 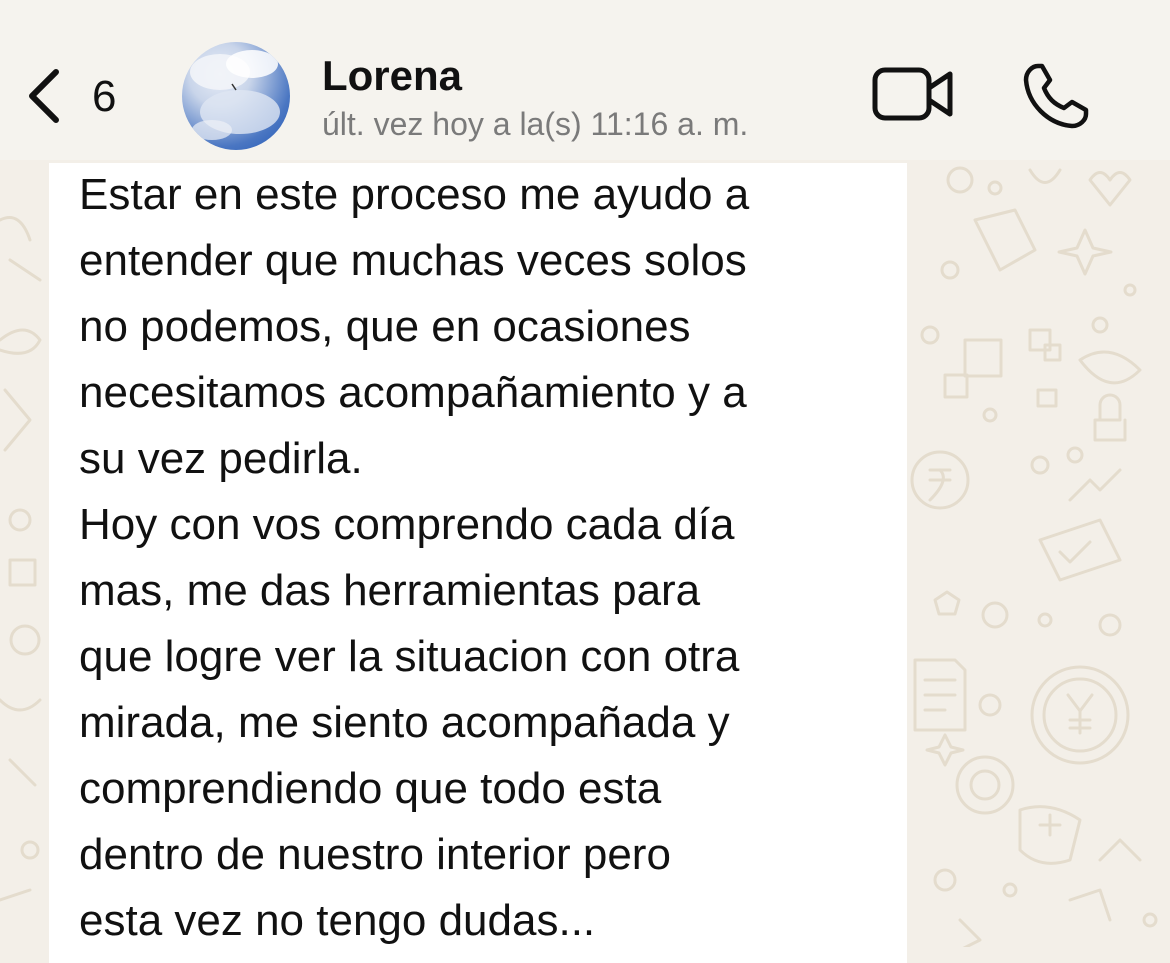 I want to click on message-line: su vez pedirla., so click(x=221, y=458).